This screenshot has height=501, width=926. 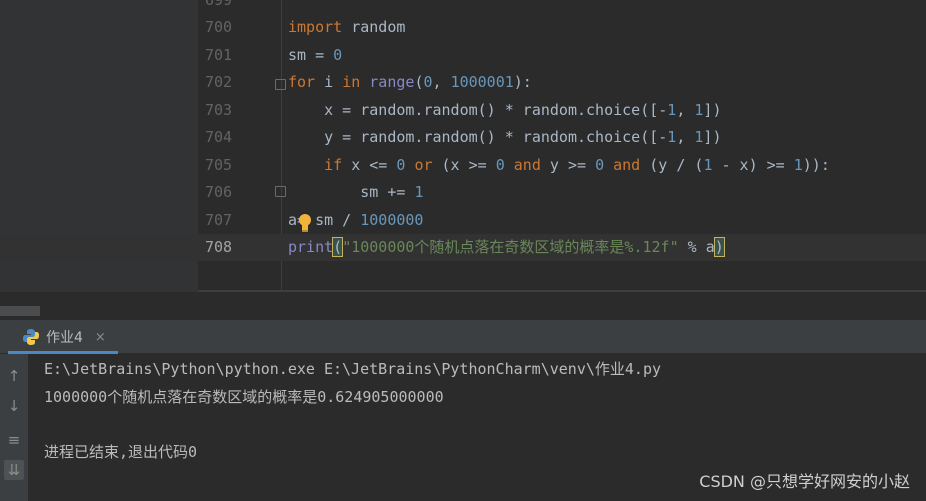 What do you see at coordinates (14, 406) in the screenshot?
I see `arrow-down-icon: ↓` at bounding box center [14, 406].